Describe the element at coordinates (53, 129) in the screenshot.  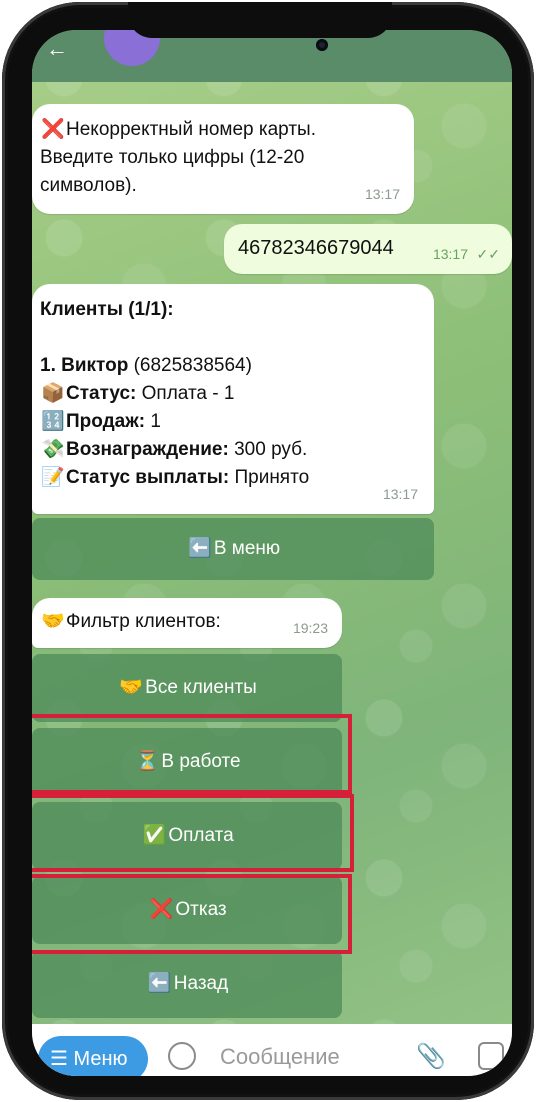
I see `cross-icon: ❌` at that location.